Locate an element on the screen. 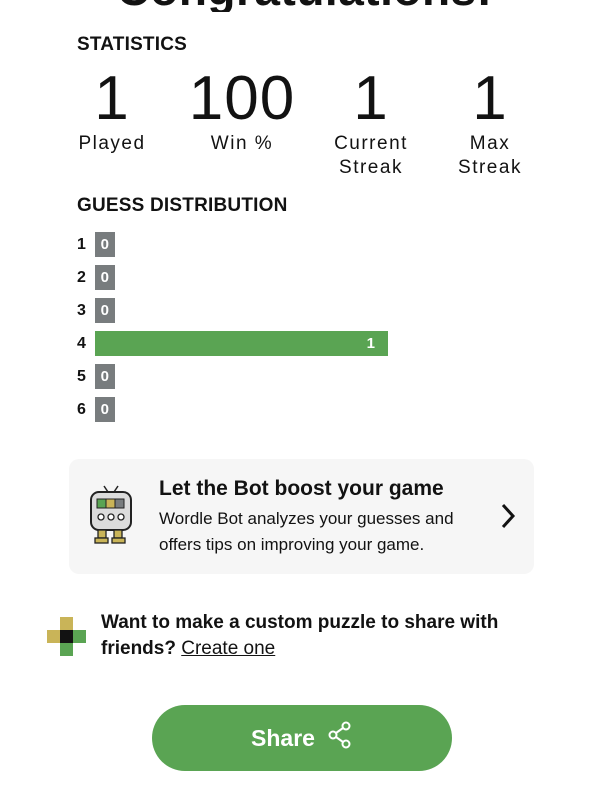 The width and height of the screenshot is (609, 803). stat-max-streak: 1 Max Streak is located at coordinates (490, 123).